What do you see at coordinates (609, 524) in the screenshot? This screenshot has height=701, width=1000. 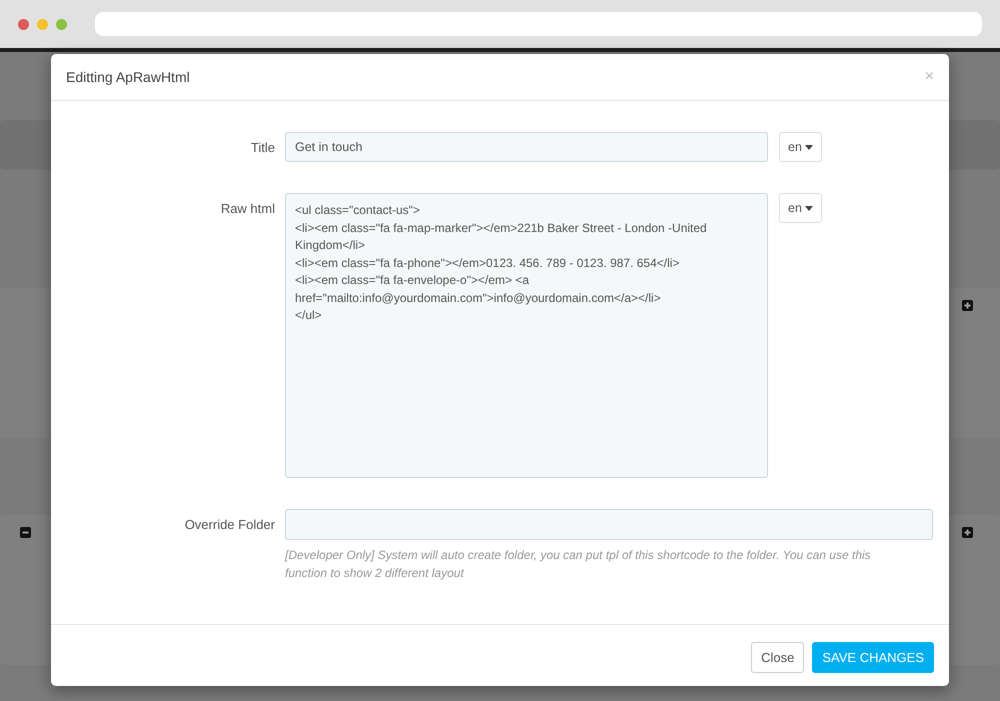 I see `folder-field` at bounding box center [609, 524].